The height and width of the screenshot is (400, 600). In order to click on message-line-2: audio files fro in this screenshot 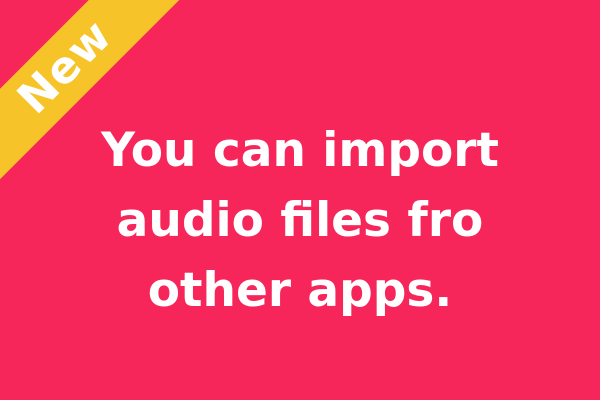, I will do `click(300, 220)`.